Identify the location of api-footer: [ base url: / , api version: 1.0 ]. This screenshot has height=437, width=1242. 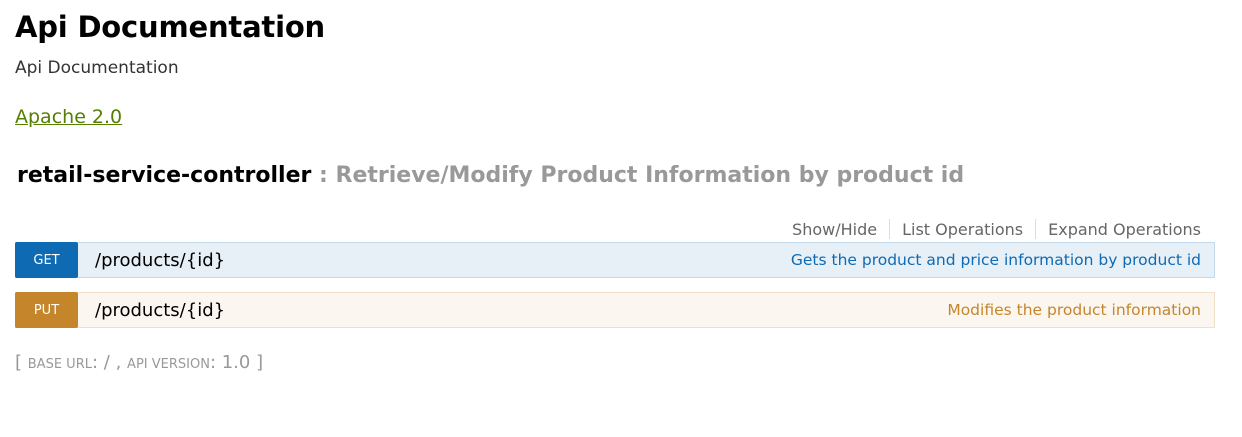
(139, 362).